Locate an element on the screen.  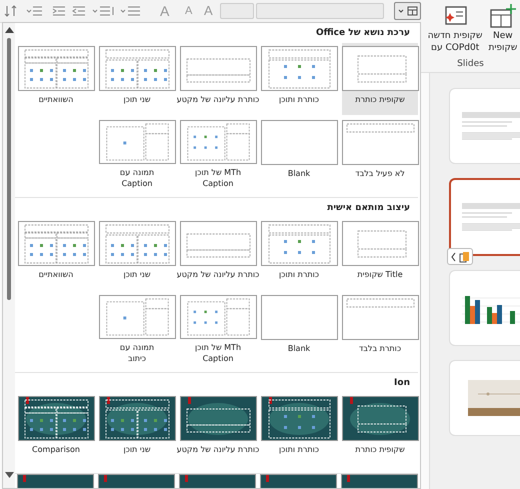
layout-option: כותרת בלבד is located at coordinates (380, 328).